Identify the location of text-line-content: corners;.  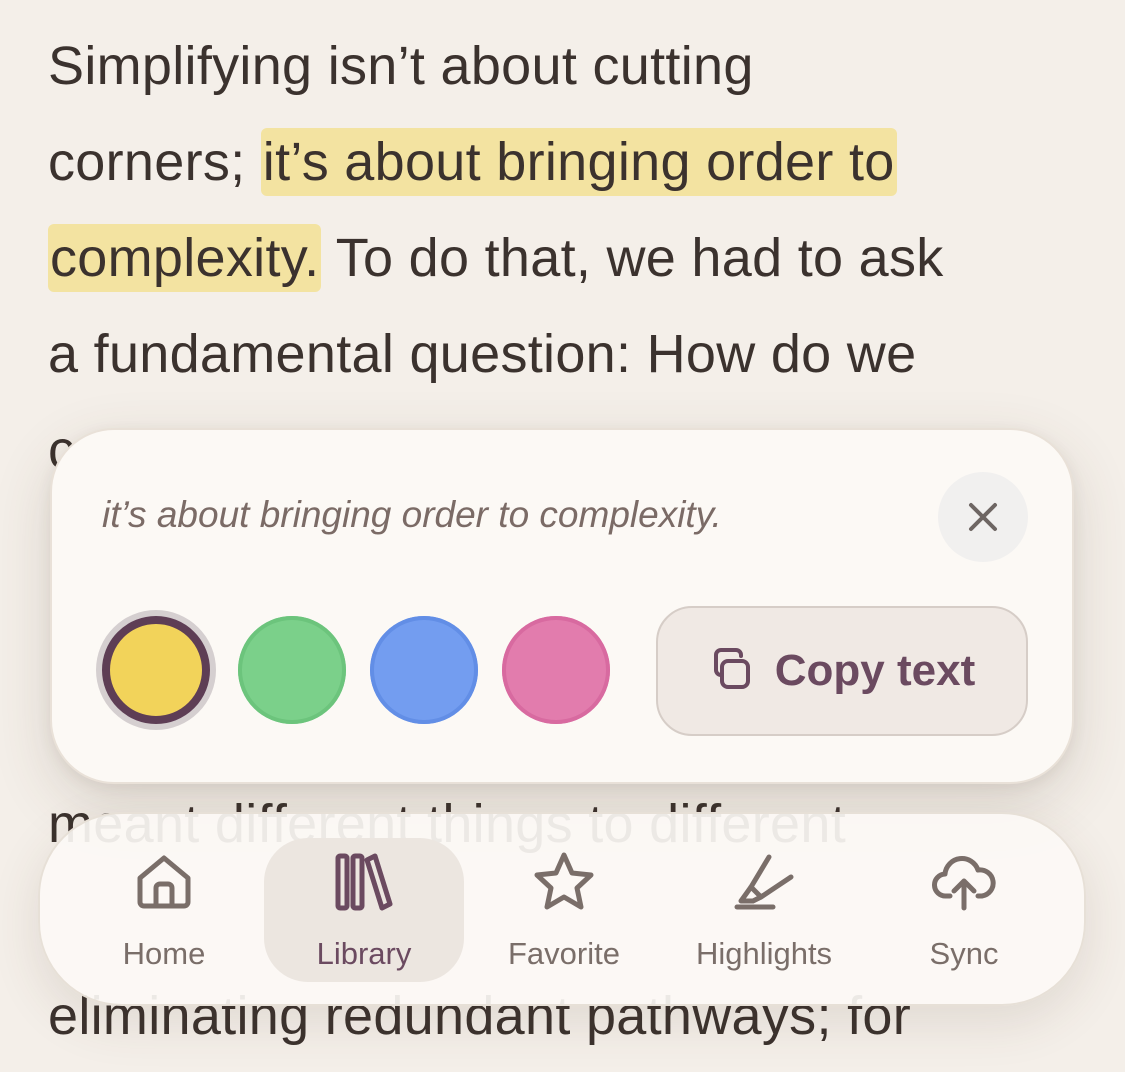
(147, 162).